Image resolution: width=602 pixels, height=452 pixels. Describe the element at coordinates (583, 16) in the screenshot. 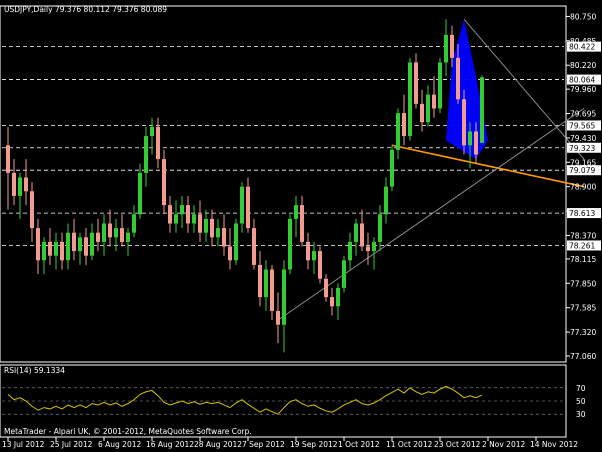

I see `price-tick-label: 80.750` at that location.